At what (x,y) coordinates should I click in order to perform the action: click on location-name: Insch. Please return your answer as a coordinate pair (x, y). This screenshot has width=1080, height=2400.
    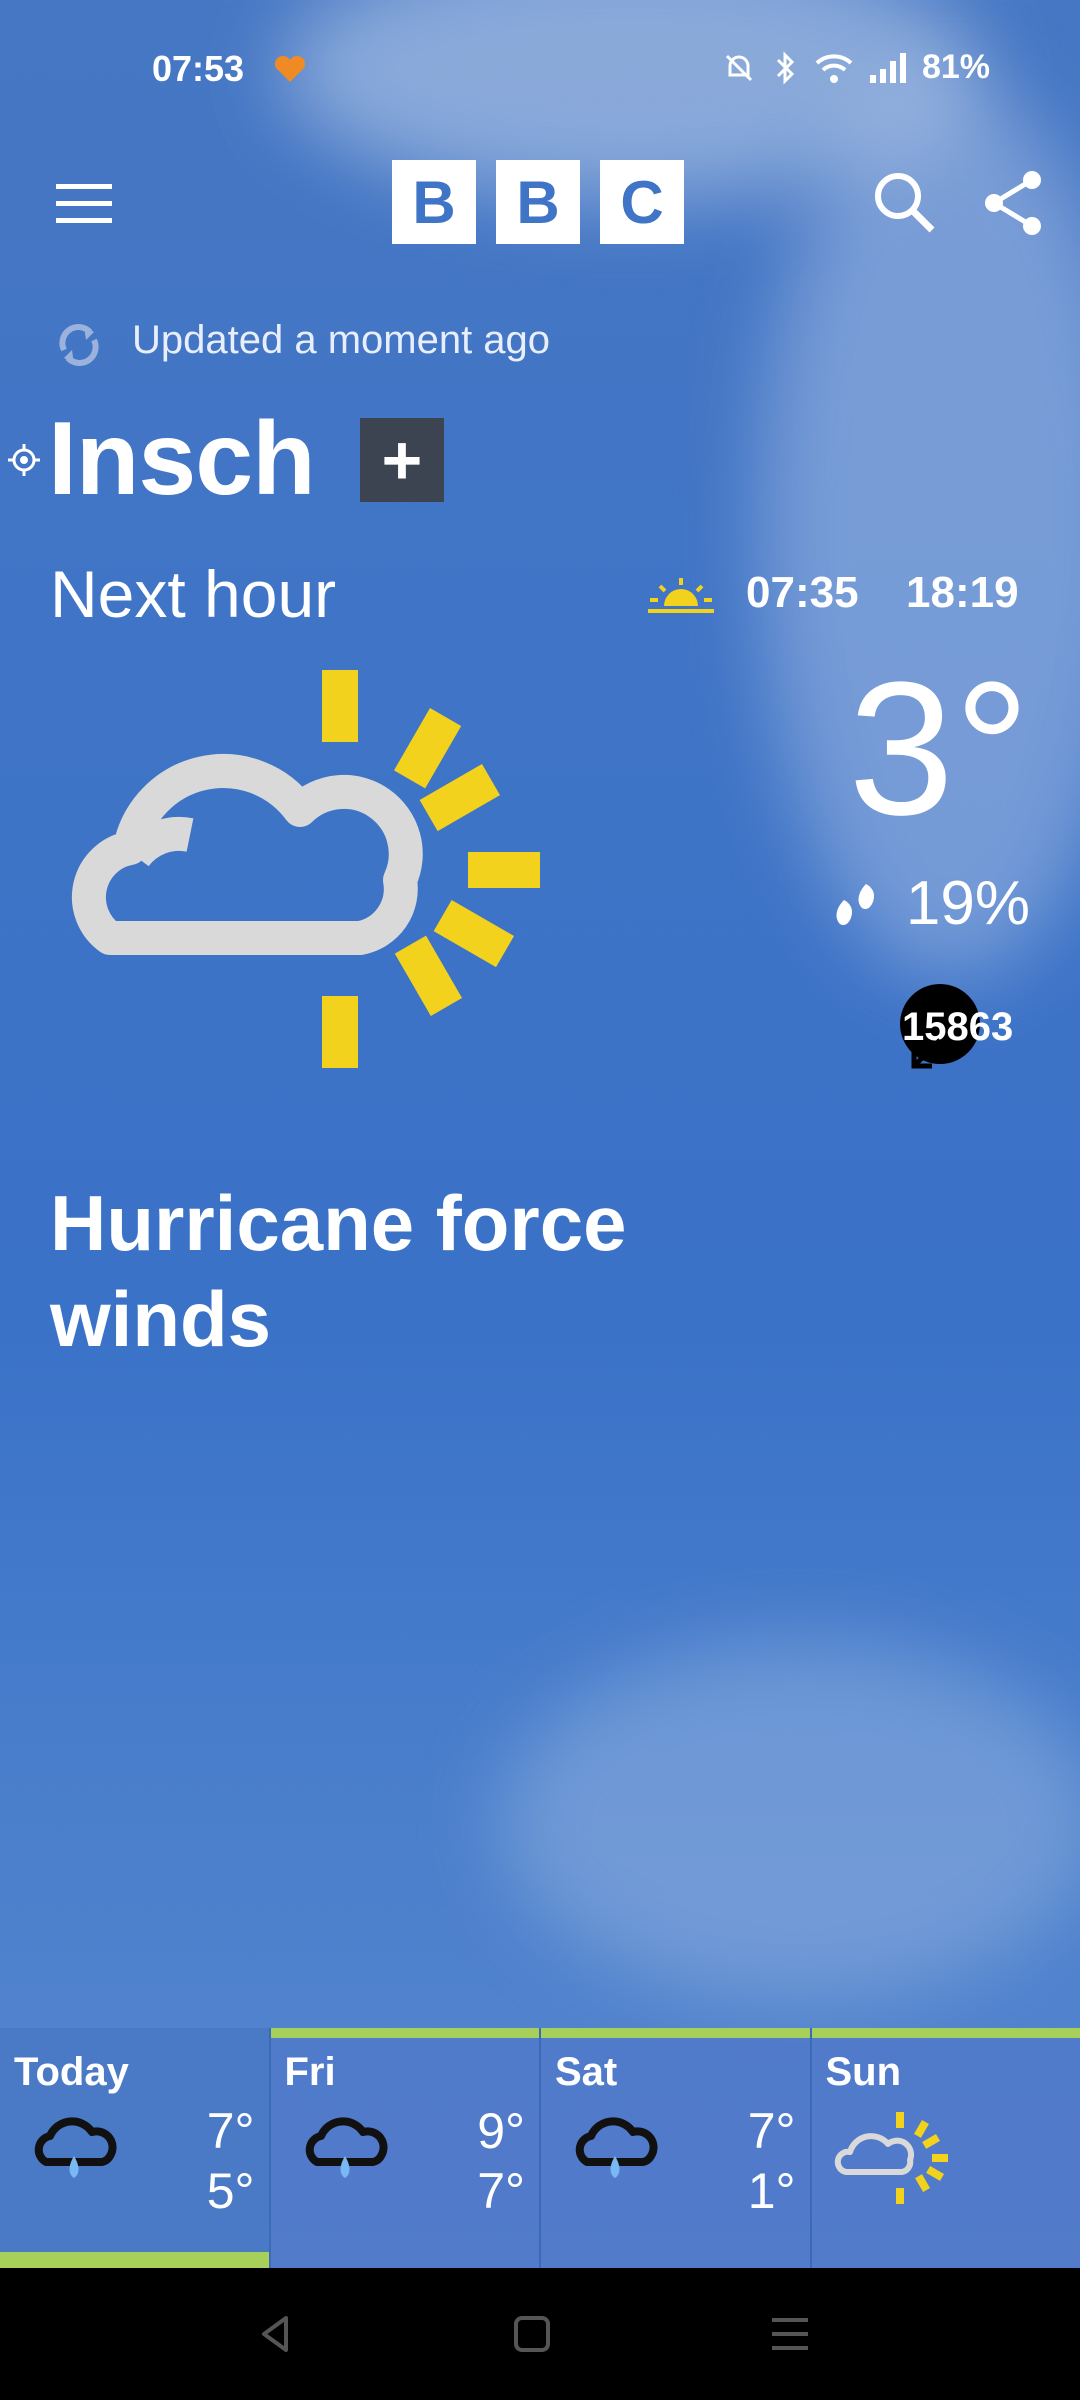
    Looking at the image, I should click on (182, 459).